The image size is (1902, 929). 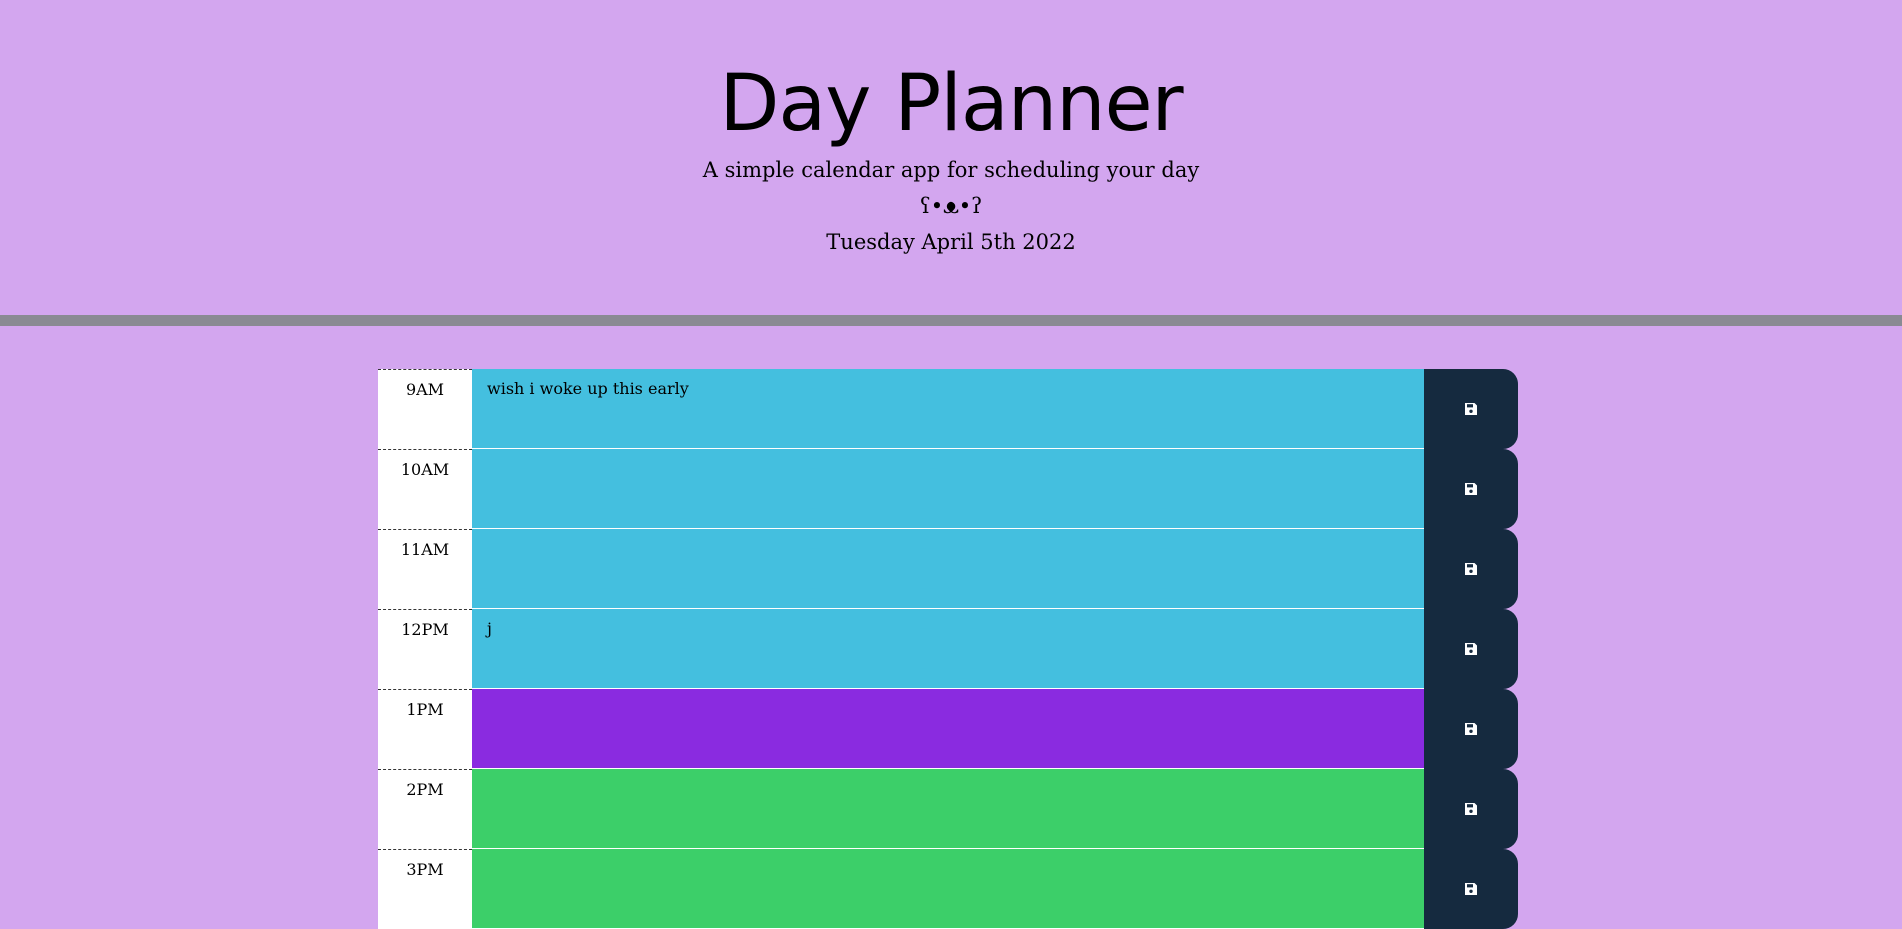 What do you see at coordinates (425, 649) in the screenshot?
I see `hour-label: 12PM` at bounding box center [425, 649].